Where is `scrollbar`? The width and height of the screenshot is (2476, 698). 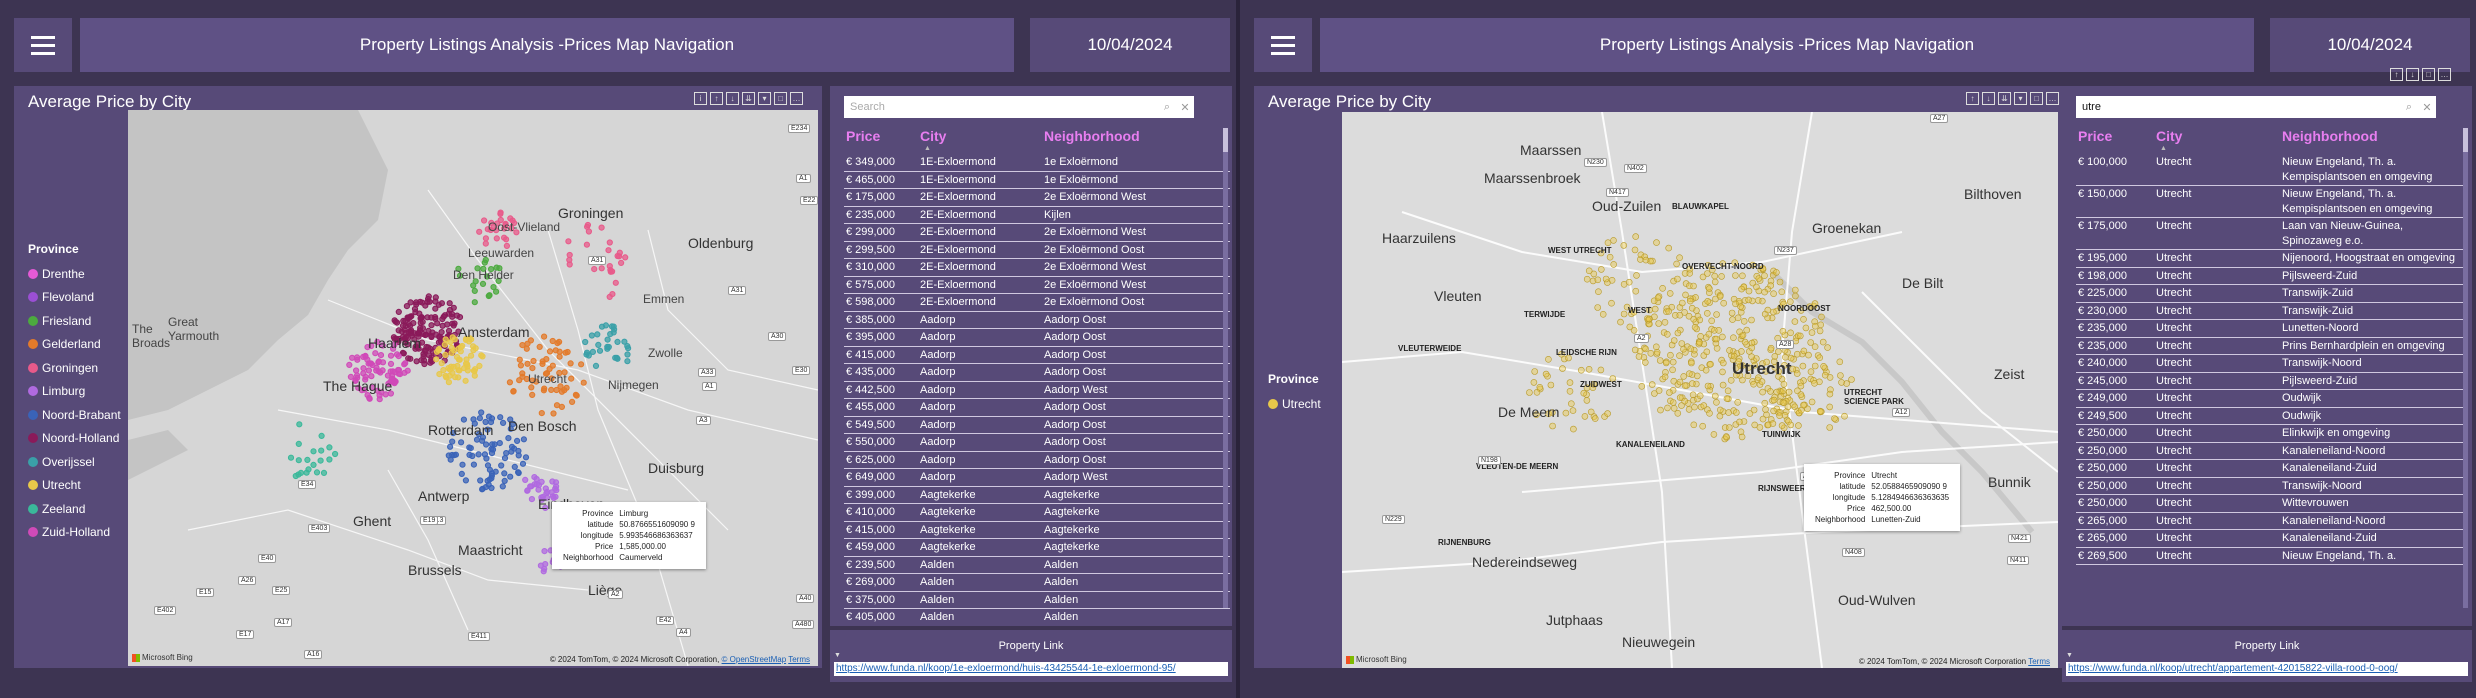 scrollbar is located at coordinates (1225, 368).